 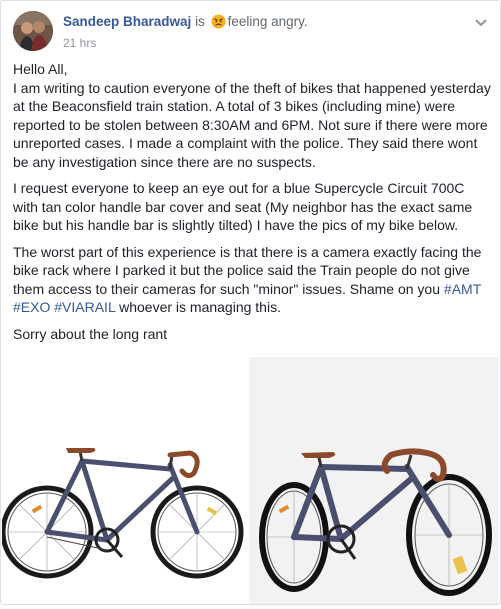 I want to click on paragraph-3-tail: whoever is managing this., so click(x=198, y=307).